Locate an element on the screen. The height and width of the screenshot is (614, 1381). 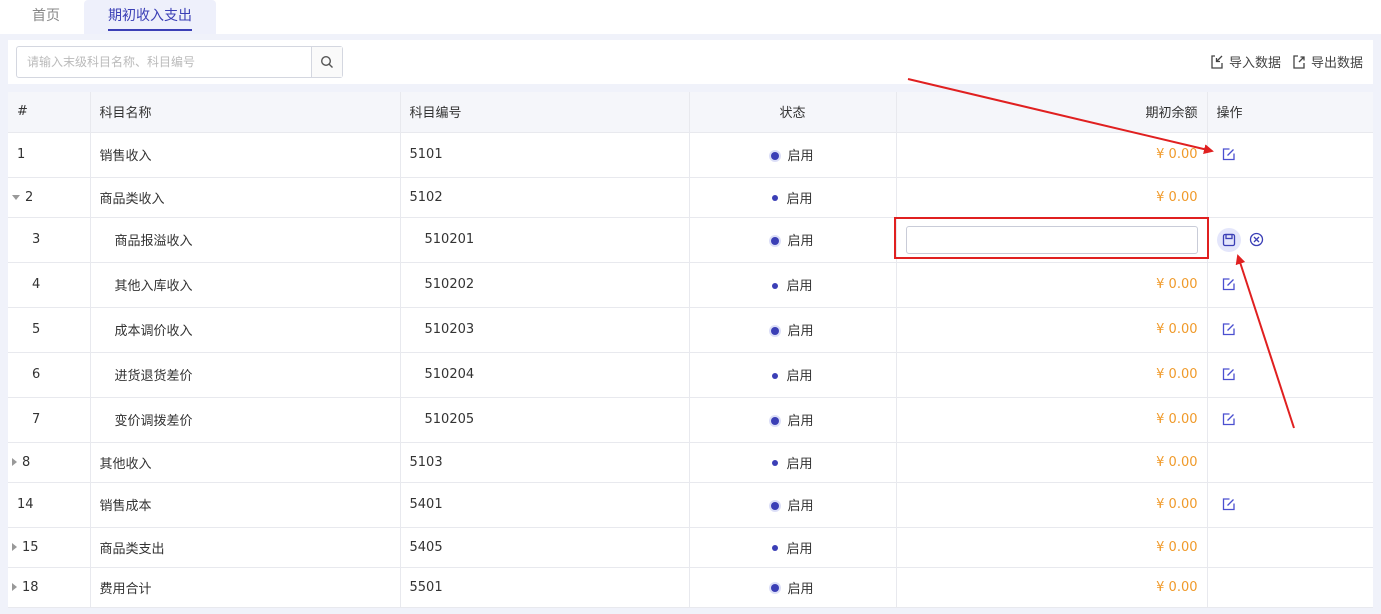
account-code-text: 510203 is located at coordinates (449, 329).